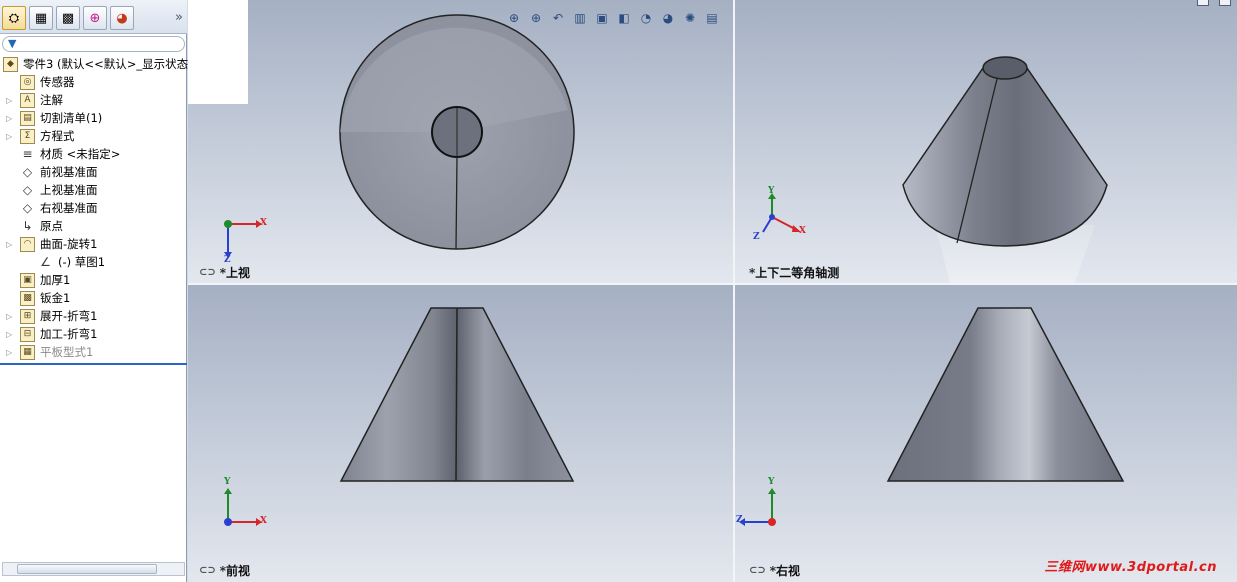 This screenshot has height=582, width=1237. What do you see at coordinates (80, 154) in the screenshot?
I see `tree-item-label: 材质 <未指定>` at bounding box center [80, 154].